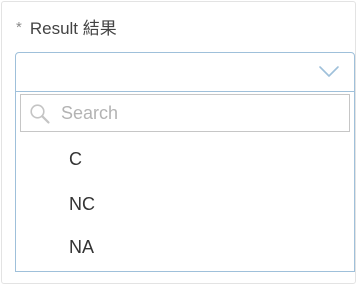  Describe the element at coordinates (82, 246) in the screenshot. I see `option-label: NA` at that location.